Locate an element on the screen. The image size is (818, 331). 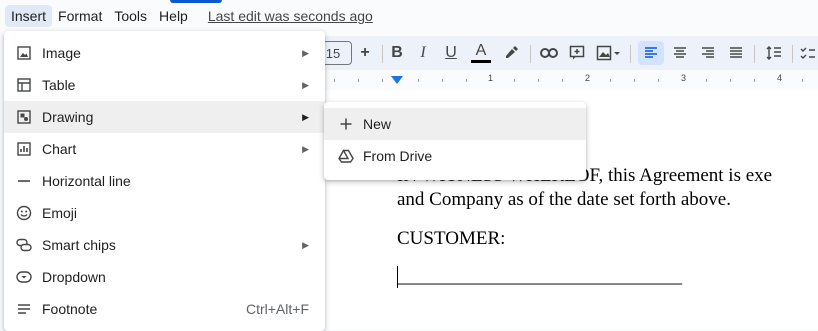
align-center-icon is located at coordinates (680, 53).